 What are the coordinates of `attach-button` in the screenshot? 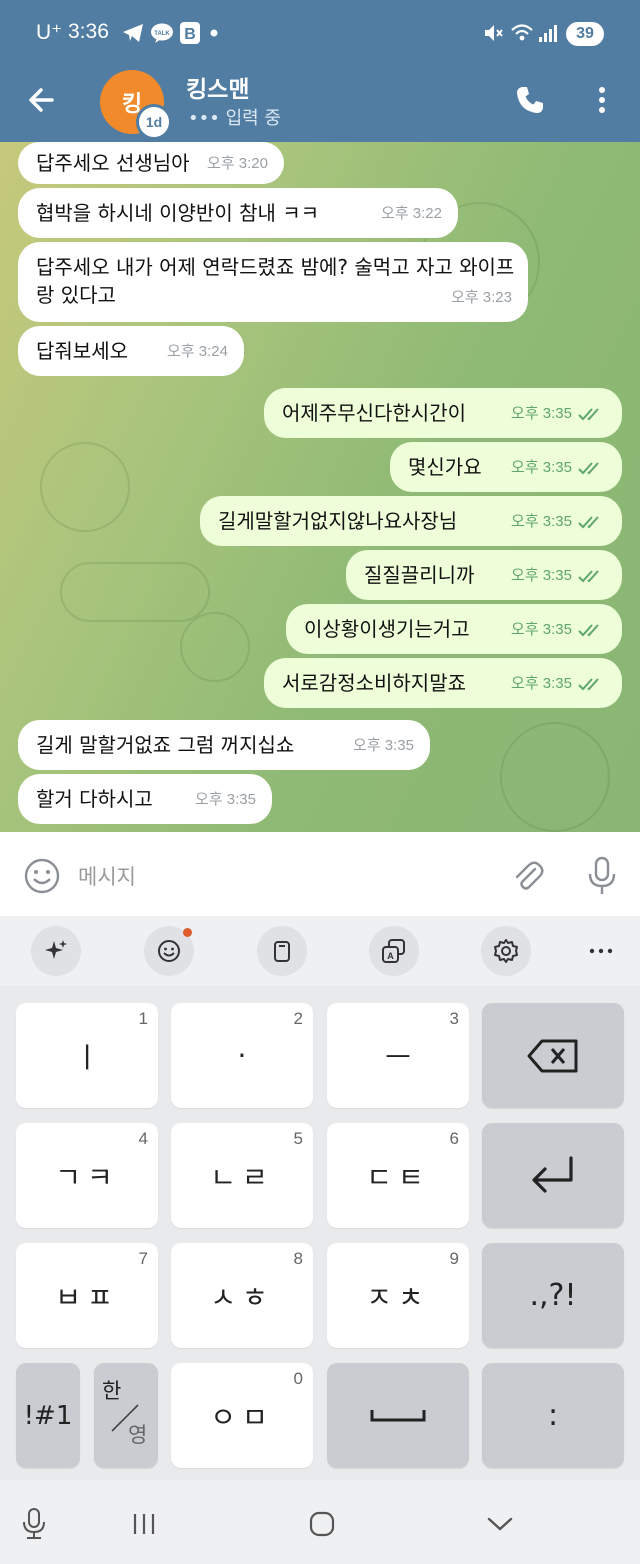 It's located at (528, 876).